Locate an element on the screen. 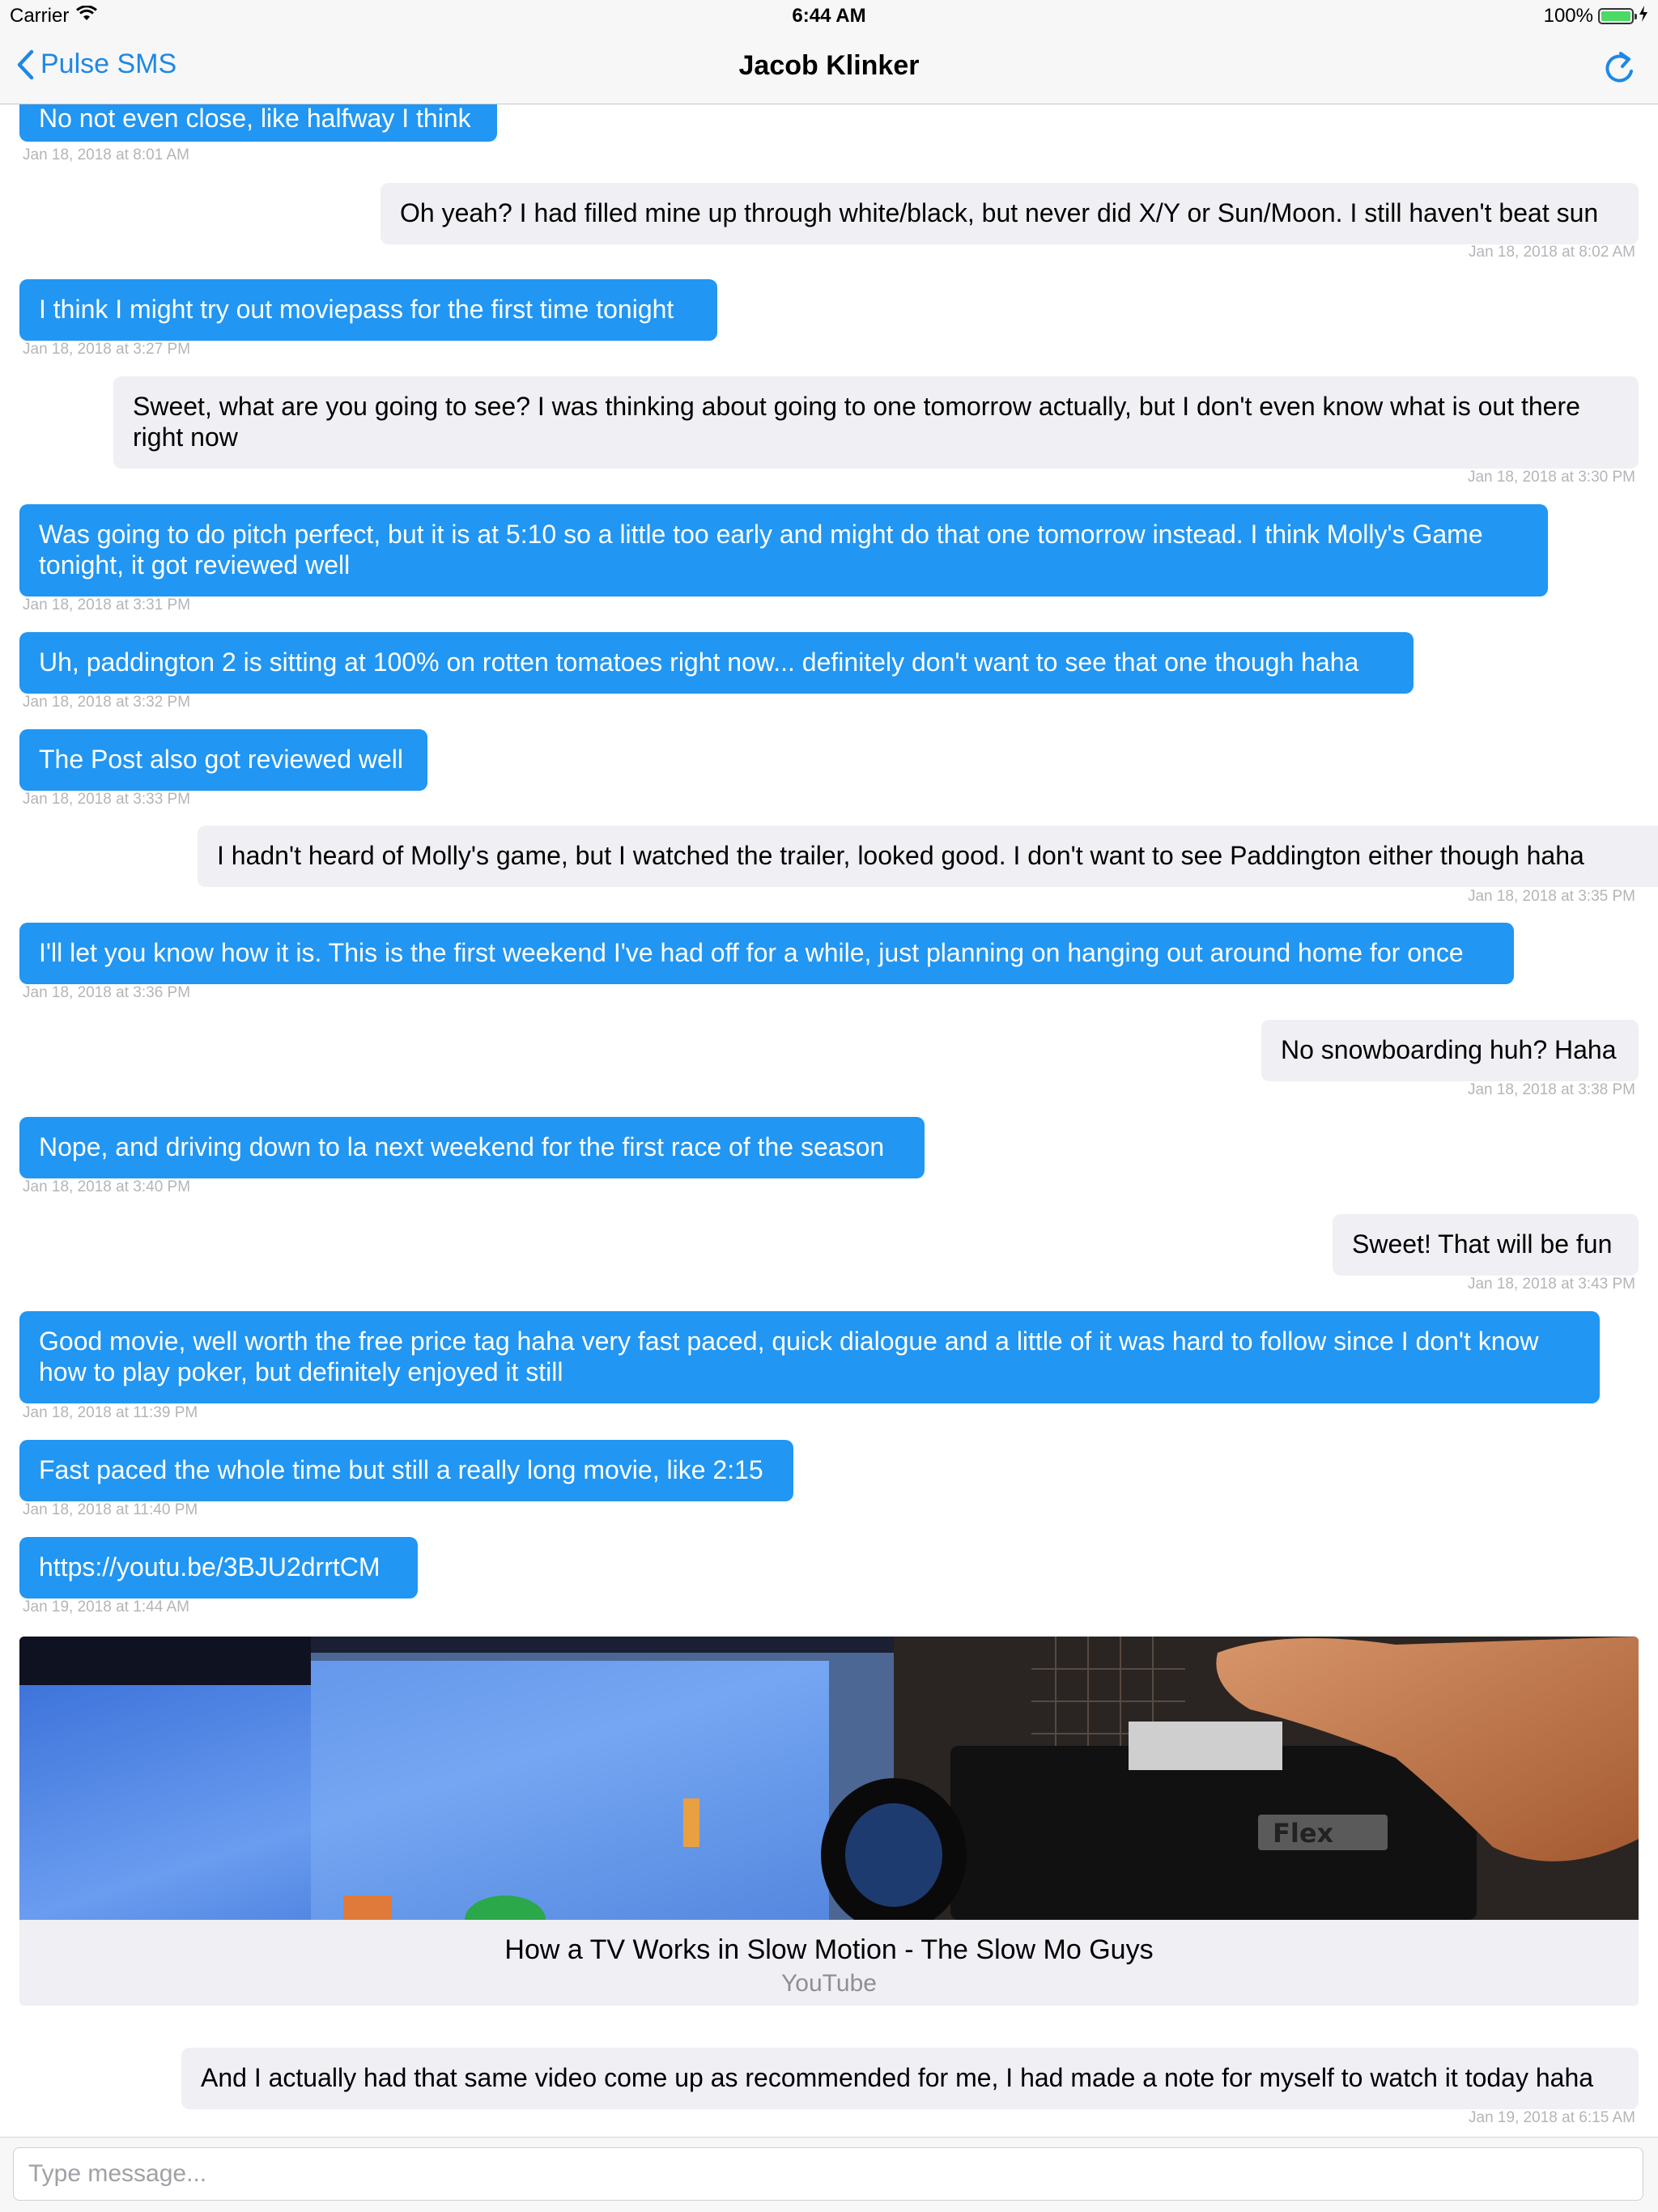 The width and height of the screenshot is (1658, 2212). camera-brand-text: Flex is located at coordinates (1303, 1833).